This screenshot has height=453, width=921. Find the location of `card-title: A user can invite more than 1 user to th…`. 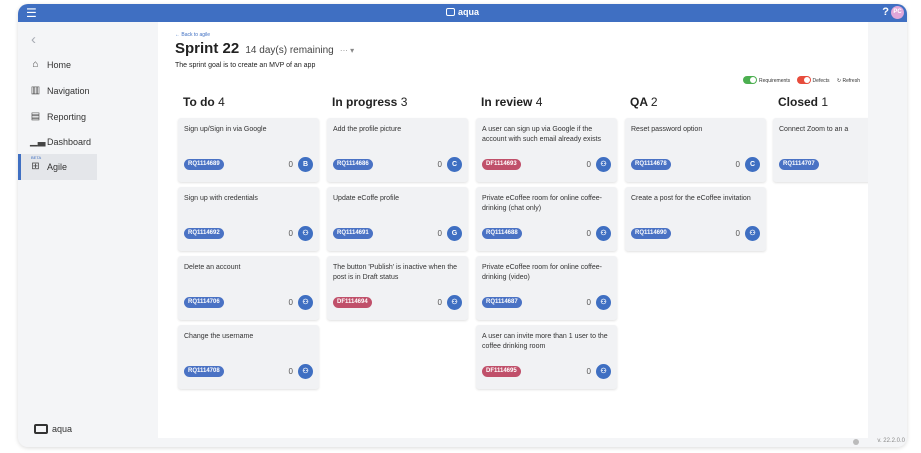

card-title: A user can invite more than 1 user to th… is located at coordinates (545, 341).